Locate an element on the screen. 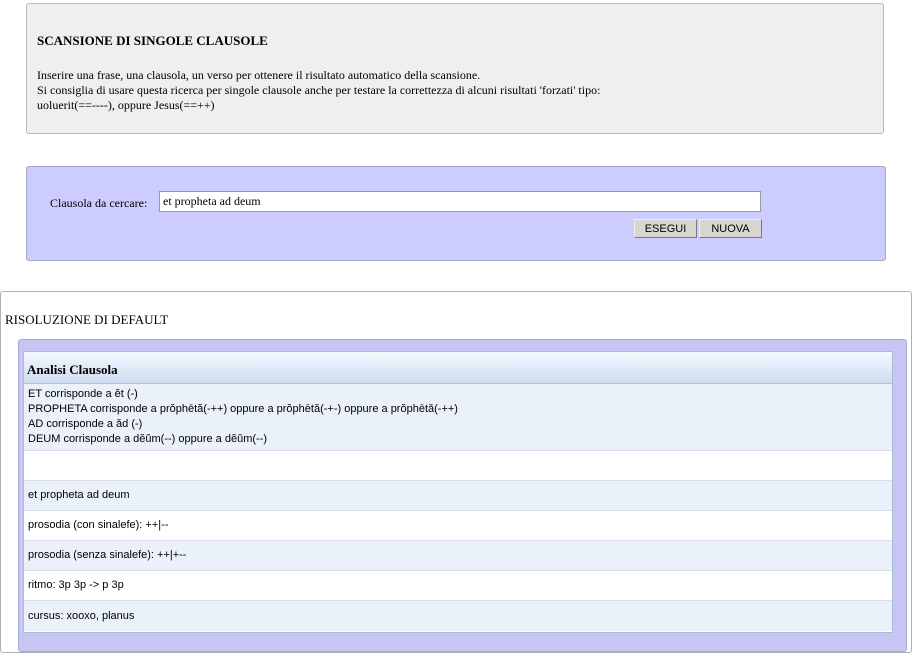 This screenshot has height=655, width=914. run-button: ESEGUI is located at coordinates (665, 228).